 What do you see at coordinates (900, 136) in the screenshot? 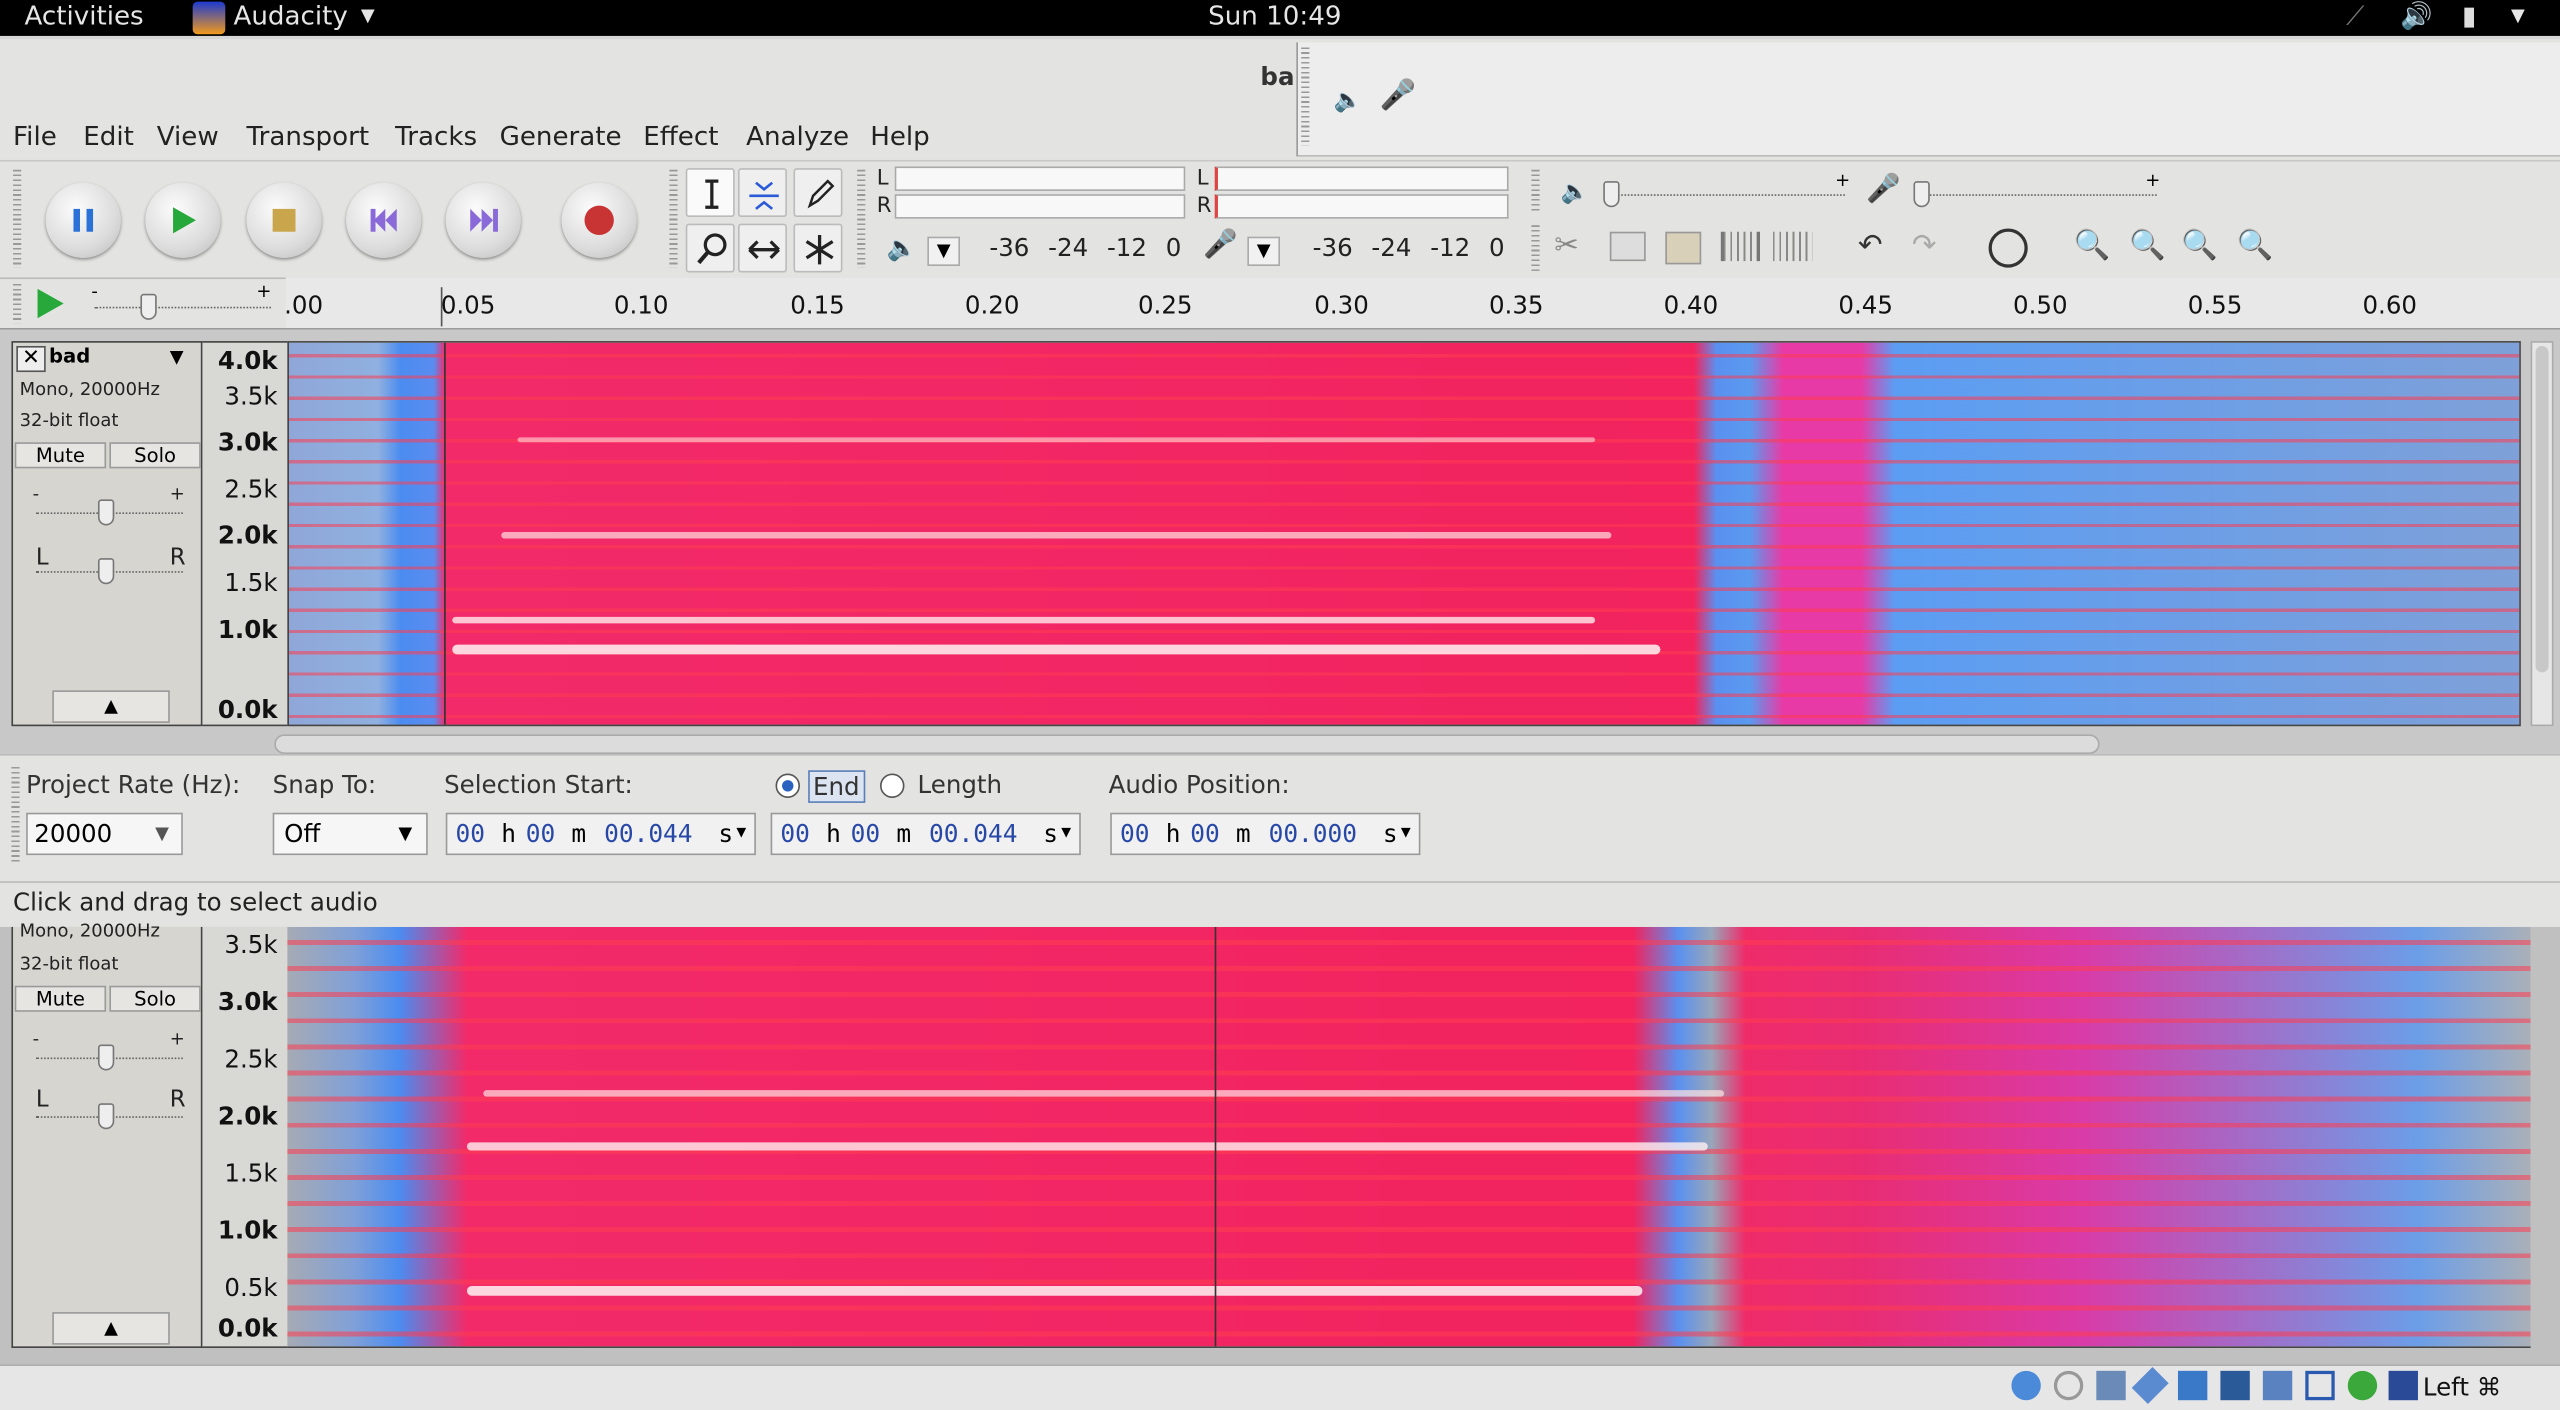
I see `menu-help: Help` at bounding box center [900, 136].